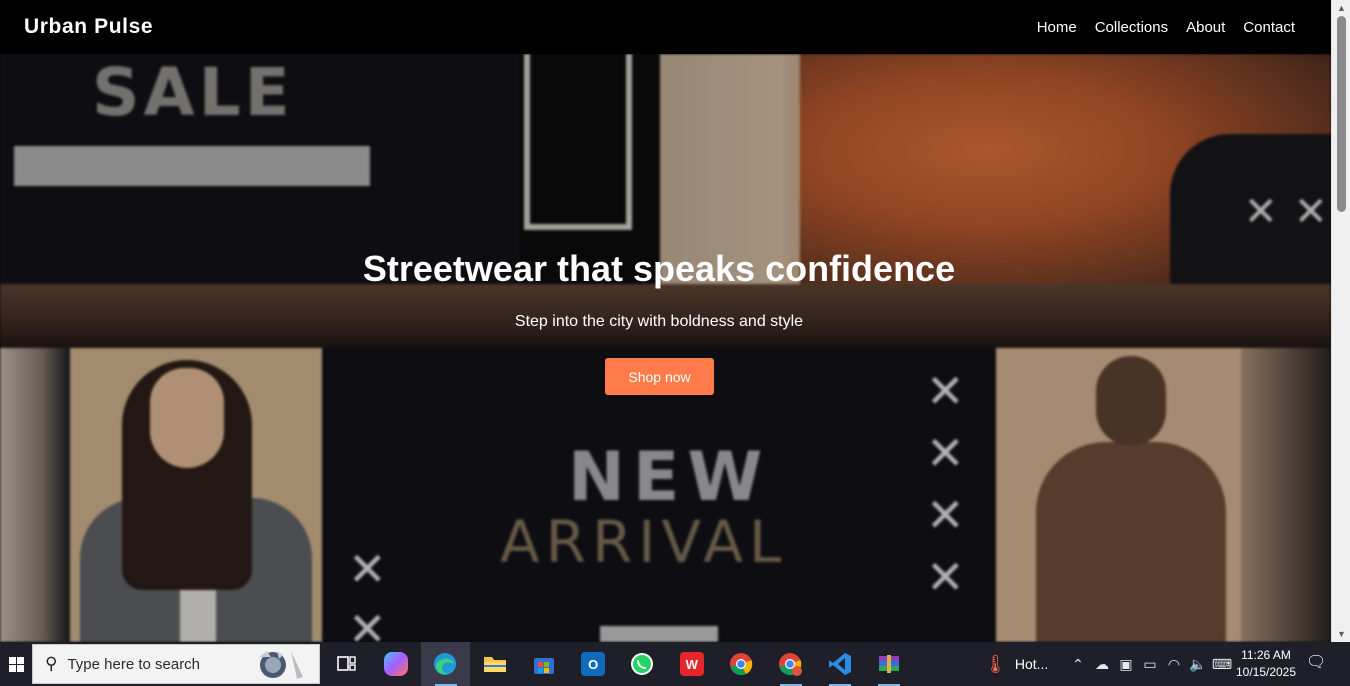 This screenshot has width=1350, height=686. Describe the element at coordinates (659, 268) in the screenshot. I see `hero-title: Streetwear that speaks confidence` at that location.